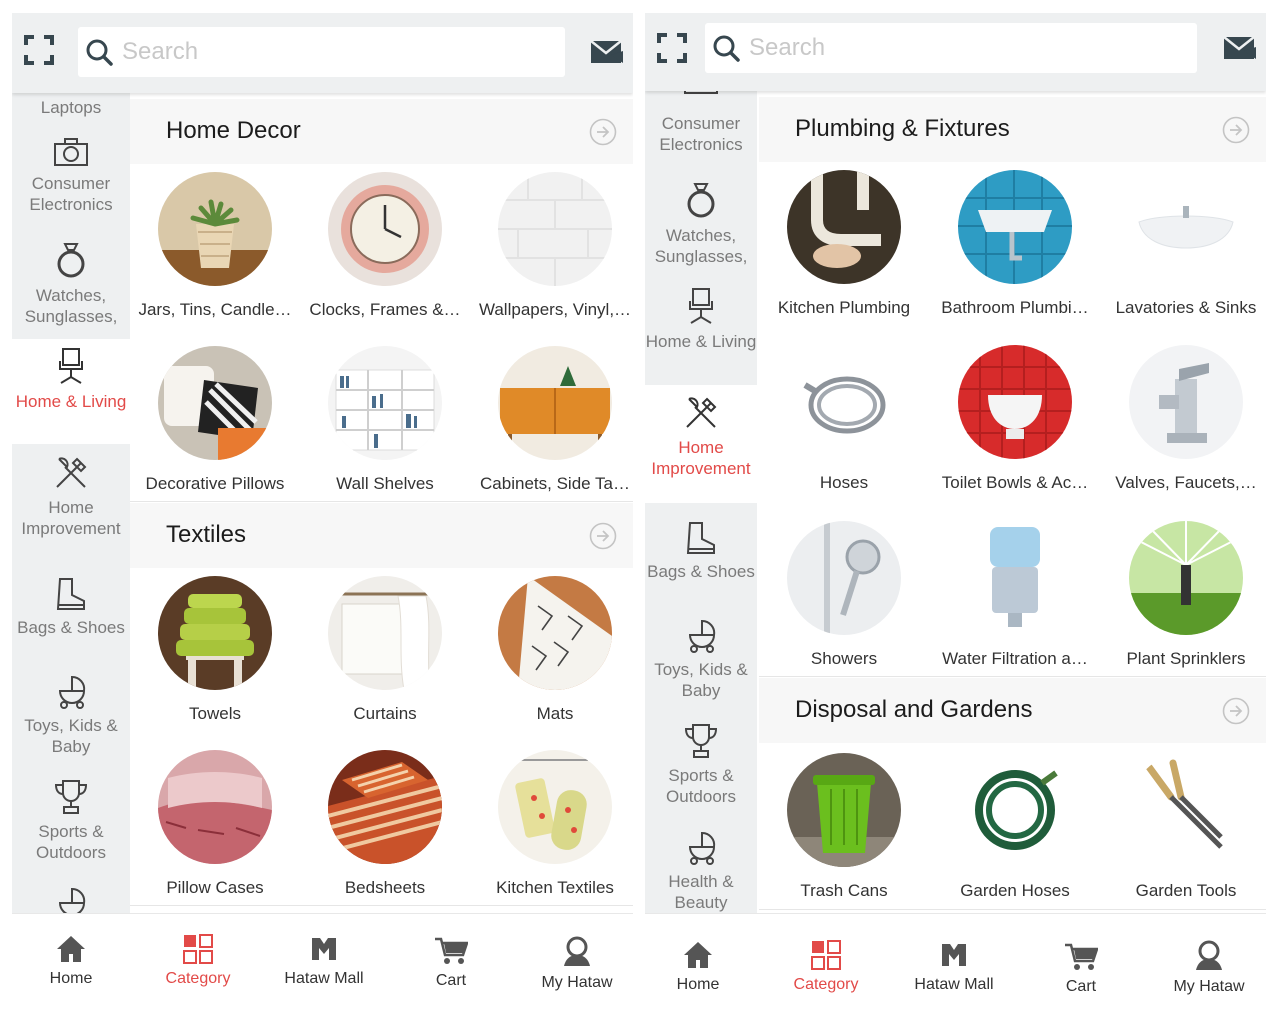 The width and height of the screenshot is (1280, 1024). I want to click on section-title: Plumbing & Fixtures, so click(902, 128).